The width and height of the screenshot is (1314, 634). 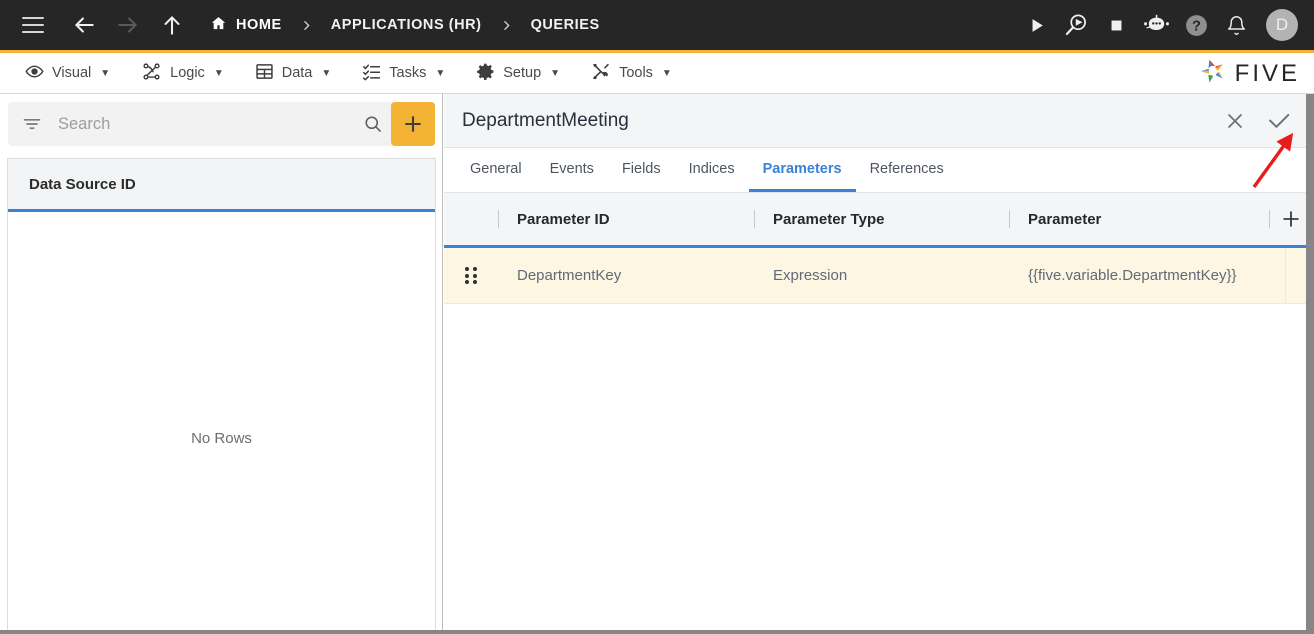 I want to click on table-header-label-parameter-id: Parameter ID, so click(x=563, y=219).